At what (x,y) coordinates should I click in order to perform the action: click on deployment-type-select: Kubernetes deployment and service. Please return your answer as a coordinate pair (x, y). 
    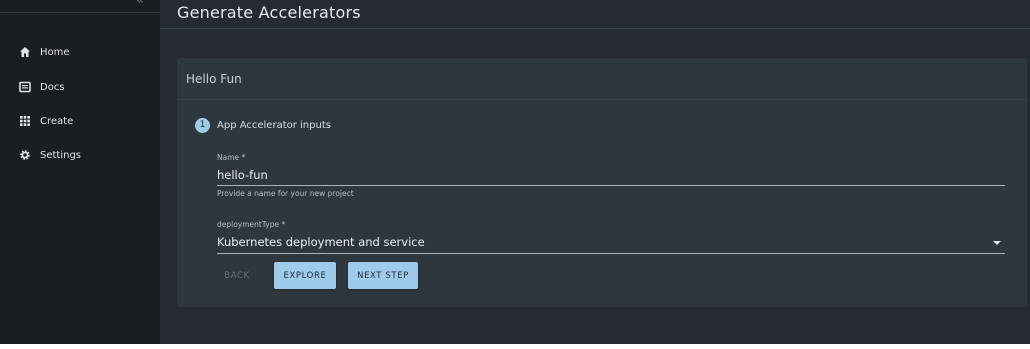
    Looking at the image, I should click on (321, 242).